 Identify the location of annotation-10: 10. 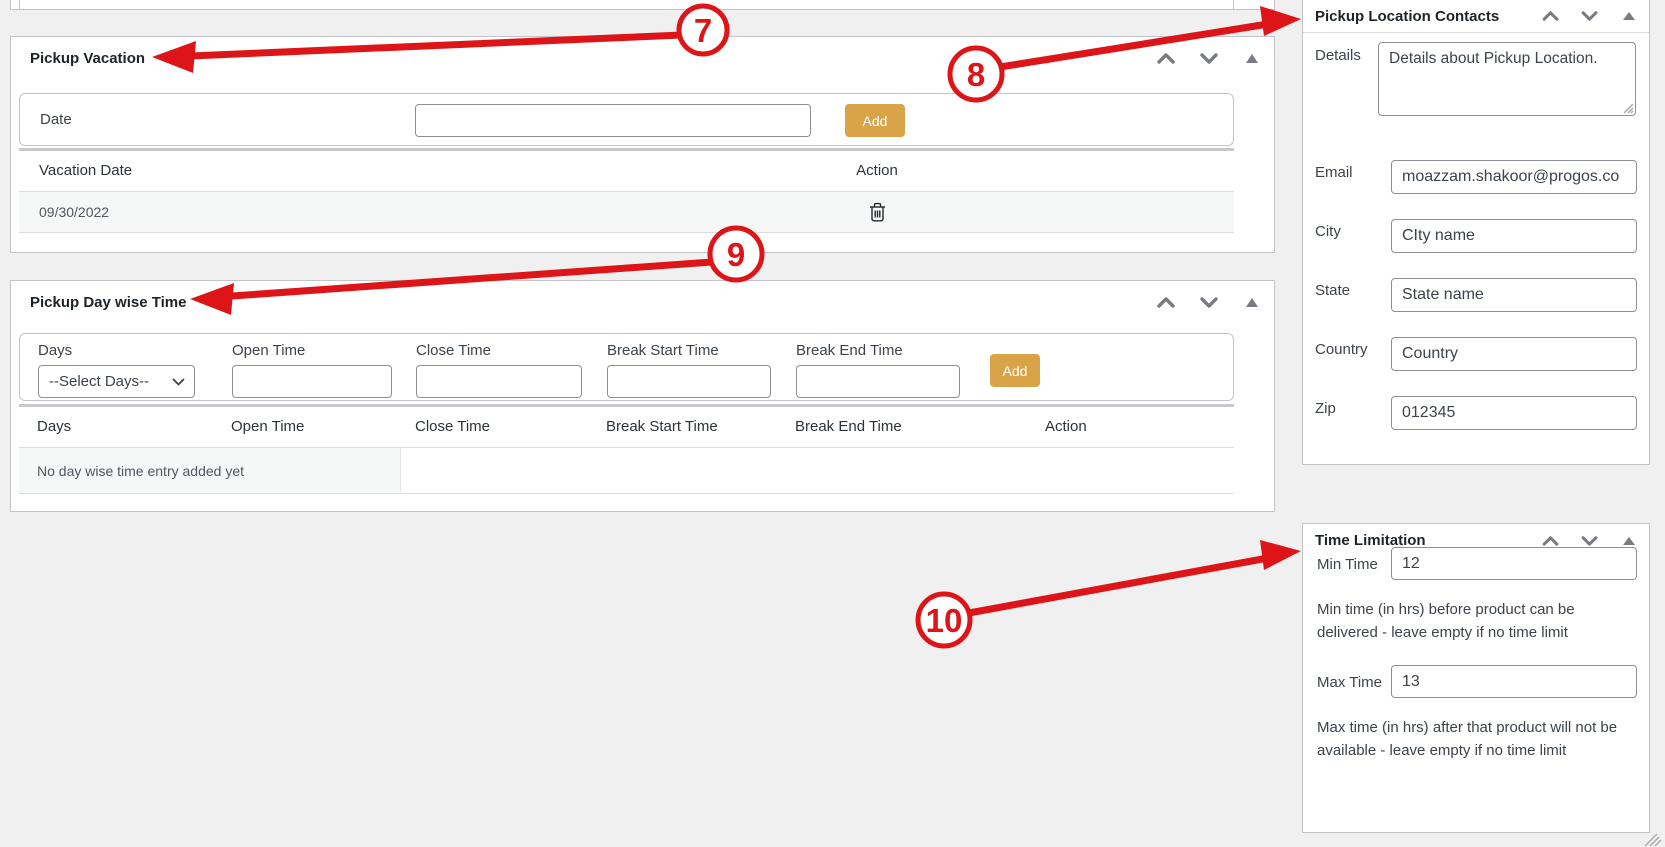
(1108, 594).